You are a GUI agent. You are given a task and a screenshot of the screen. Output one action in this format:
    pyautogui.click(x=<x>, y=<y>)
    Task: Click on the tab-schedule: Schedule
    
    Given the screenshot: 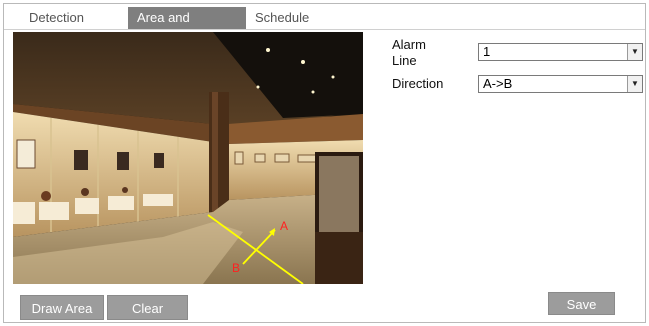 What is the action you would take?
    pyautogui.click(x=282, y=18)
    